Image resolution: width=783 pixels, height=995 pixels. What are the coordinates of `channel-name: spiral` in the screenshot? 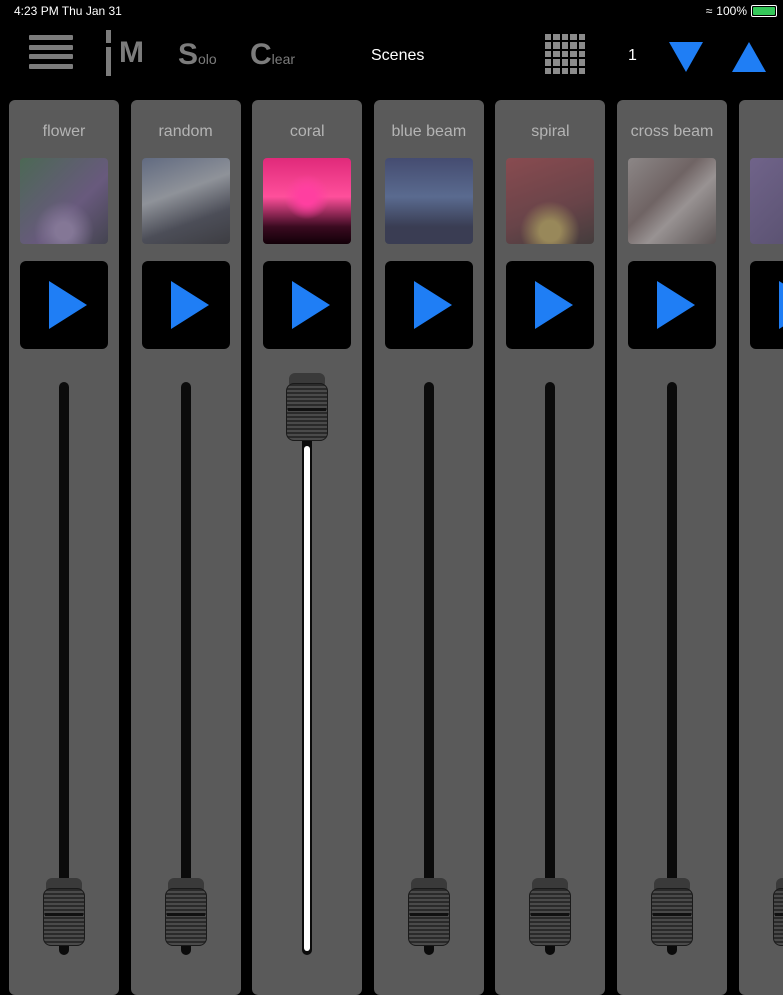 It's located at (550, 132).